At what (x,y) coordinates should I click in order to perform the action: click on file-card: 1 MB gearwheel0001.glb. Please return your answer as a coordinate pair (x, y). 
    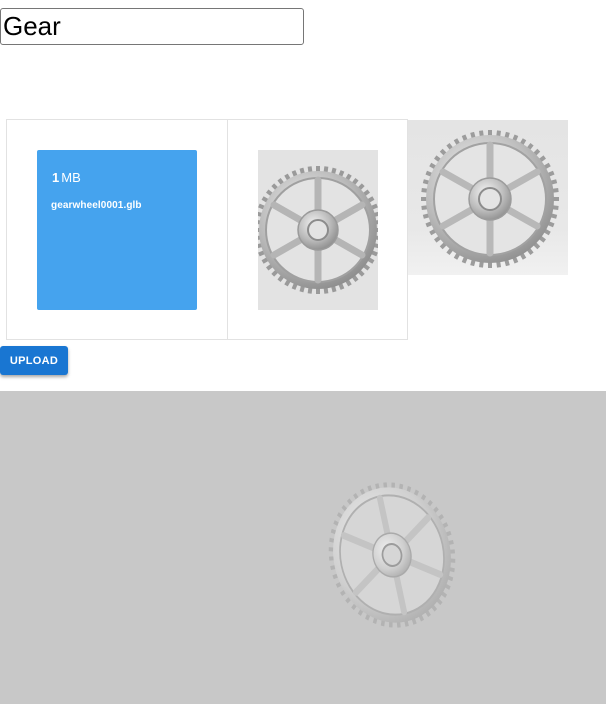
    Looking at the image, I should click on (117, 230).